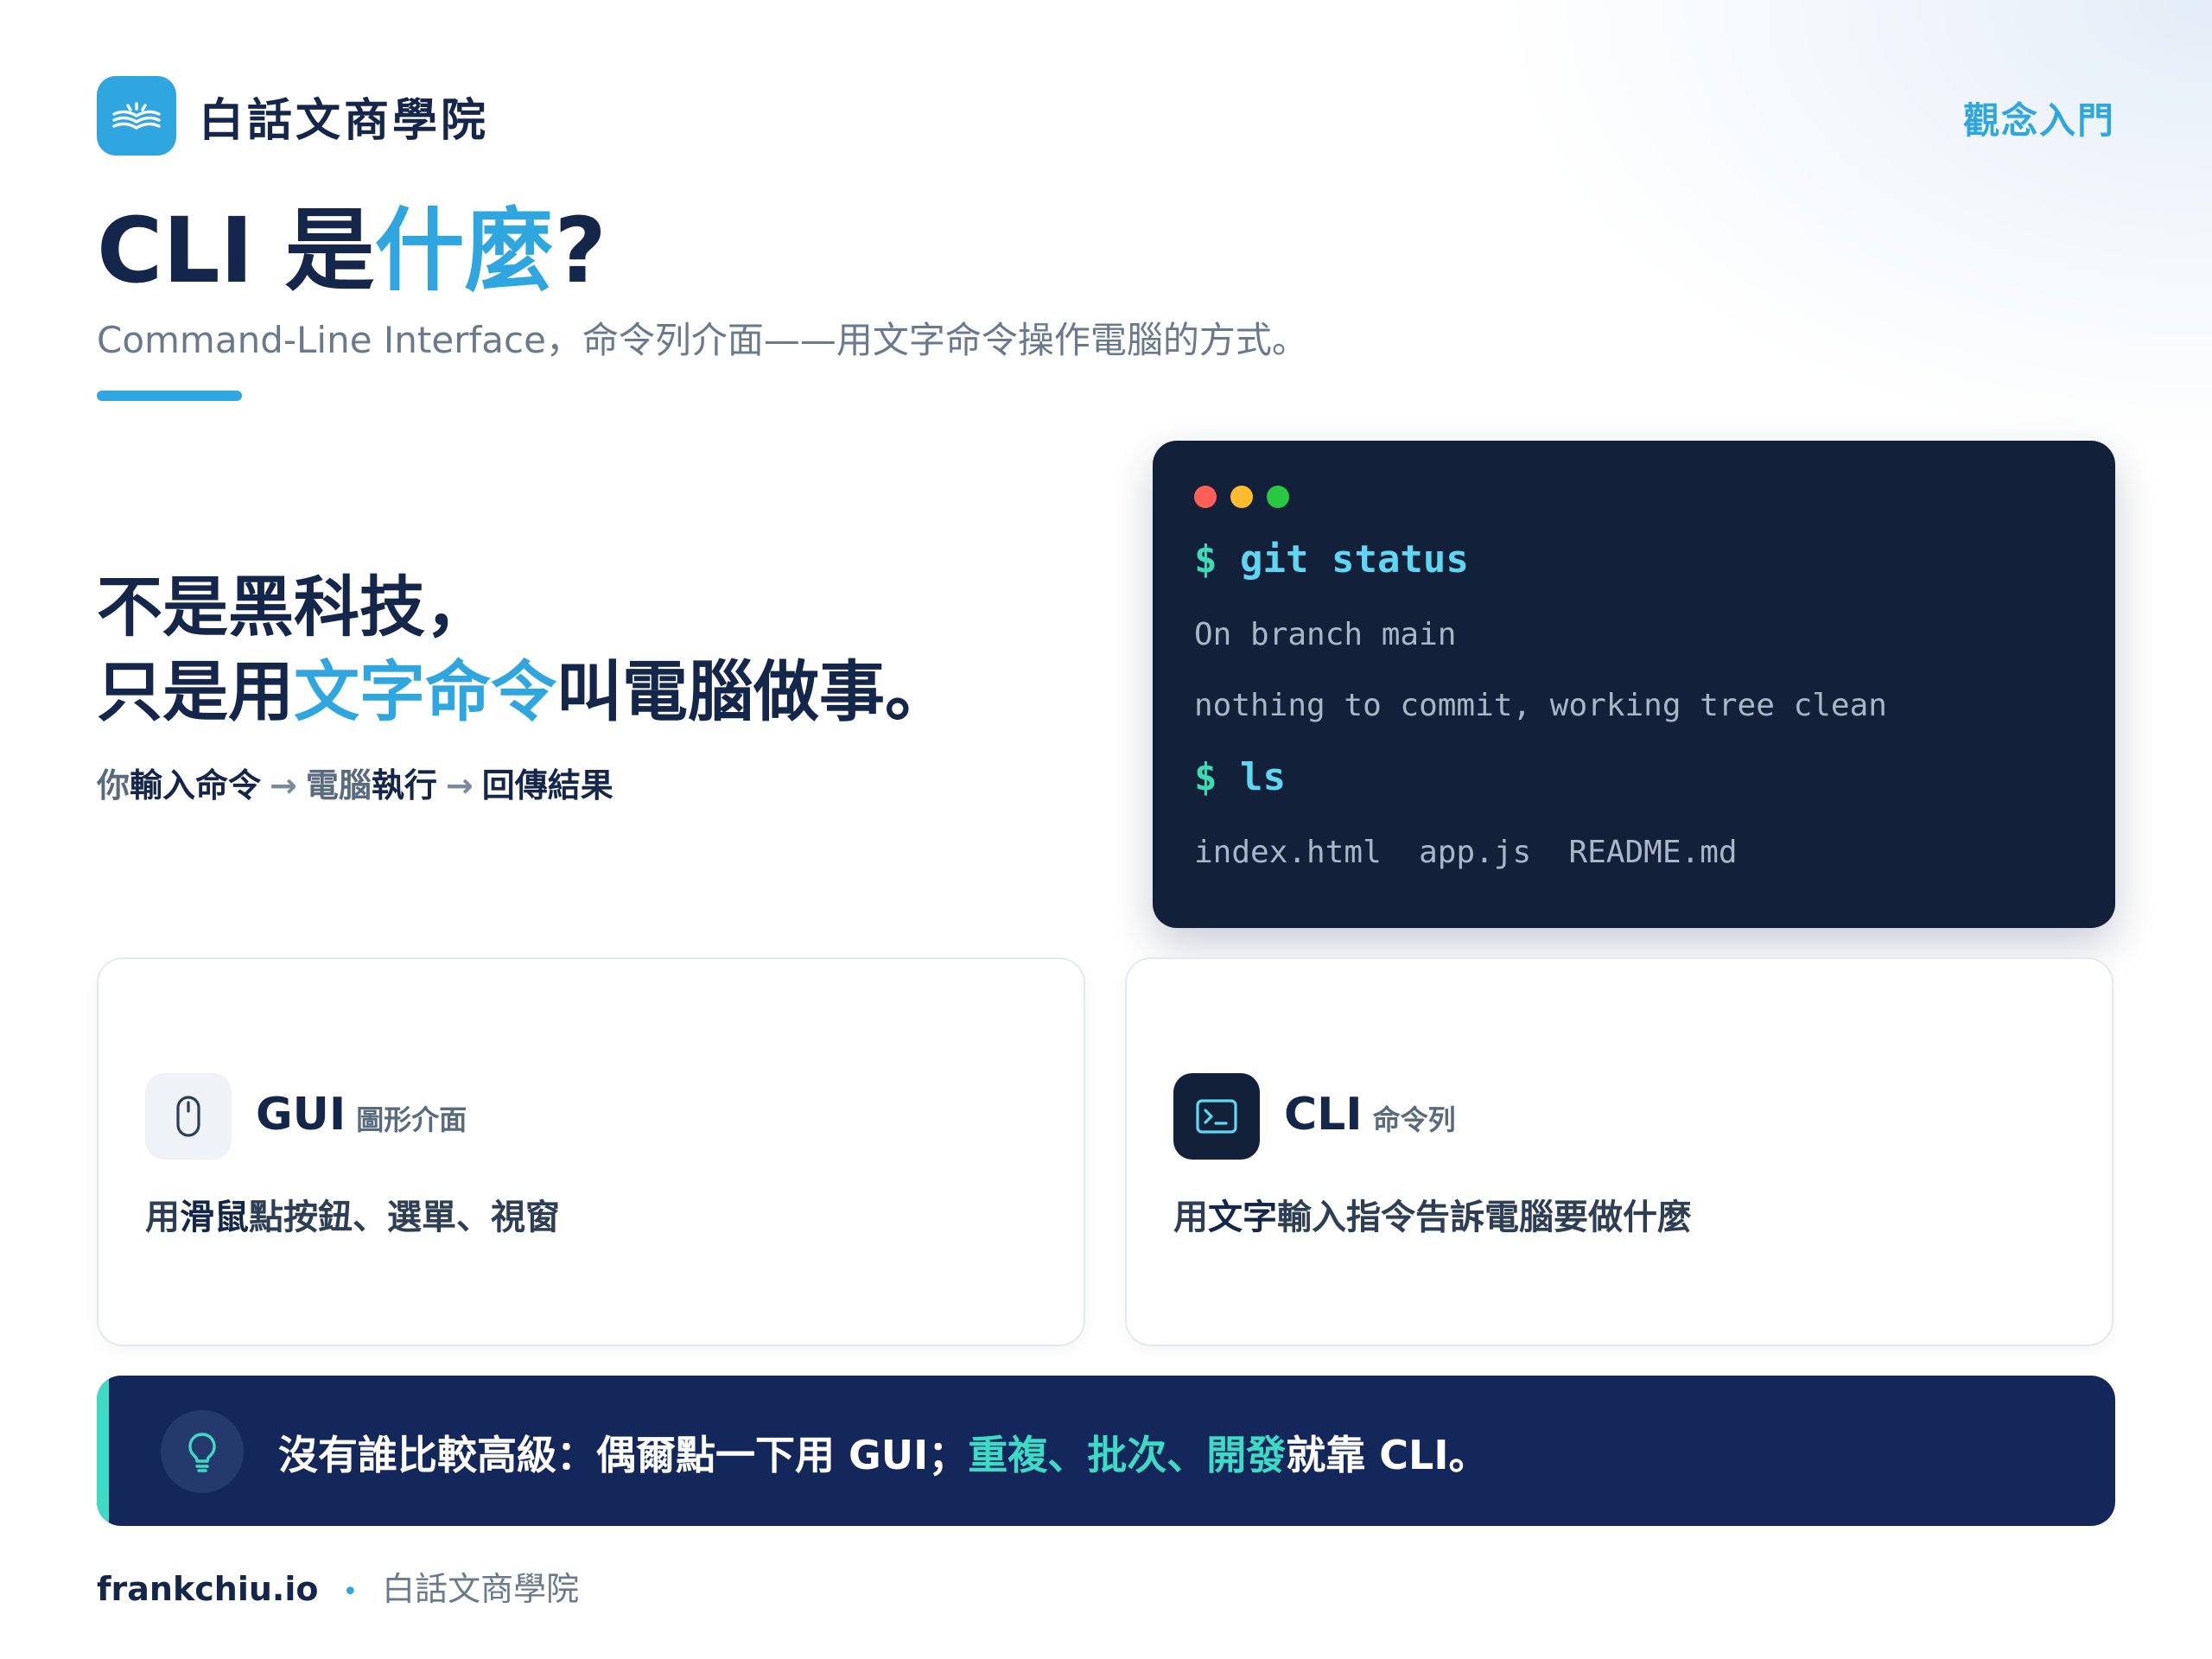 The height and width of the screenshot is (1659, 2212). Describe the element at coordinates (1323, 1115) in the screenshot. I see `cli-card-title: CLI` at that location.